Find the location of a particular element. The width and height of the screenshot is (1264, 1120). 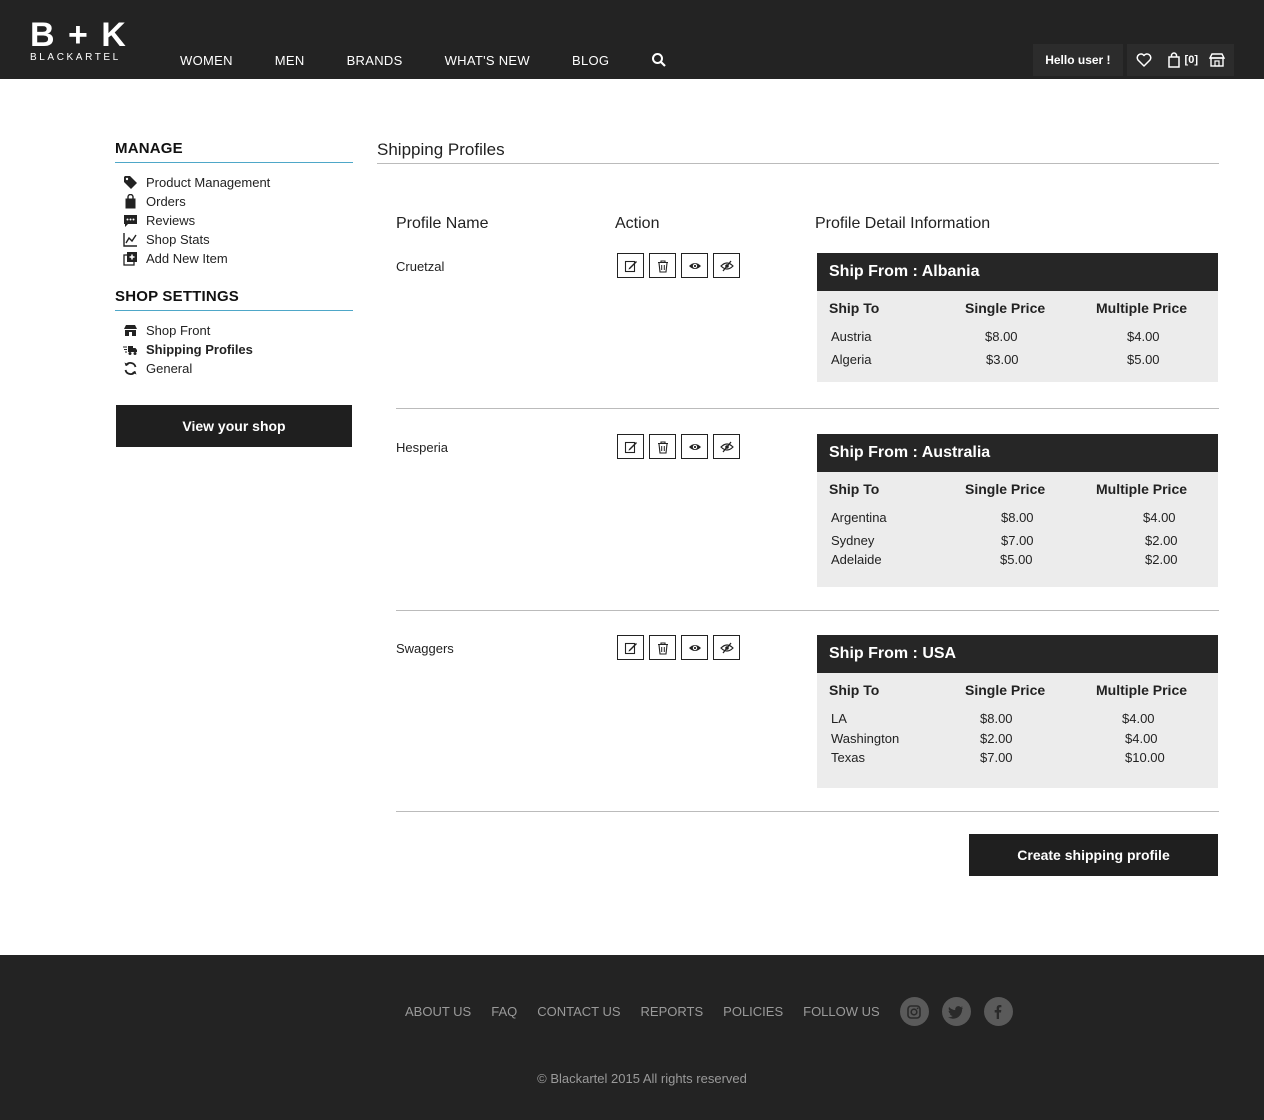

sidebar-item-orders: Orders is located at coordinates (234, 201).